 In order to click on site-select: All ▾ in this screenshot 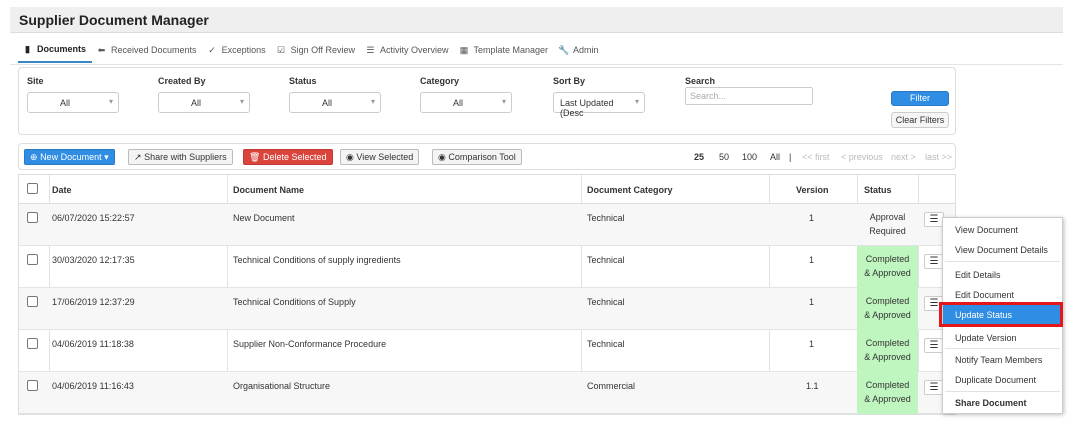, I will do `click(73, 102)`.